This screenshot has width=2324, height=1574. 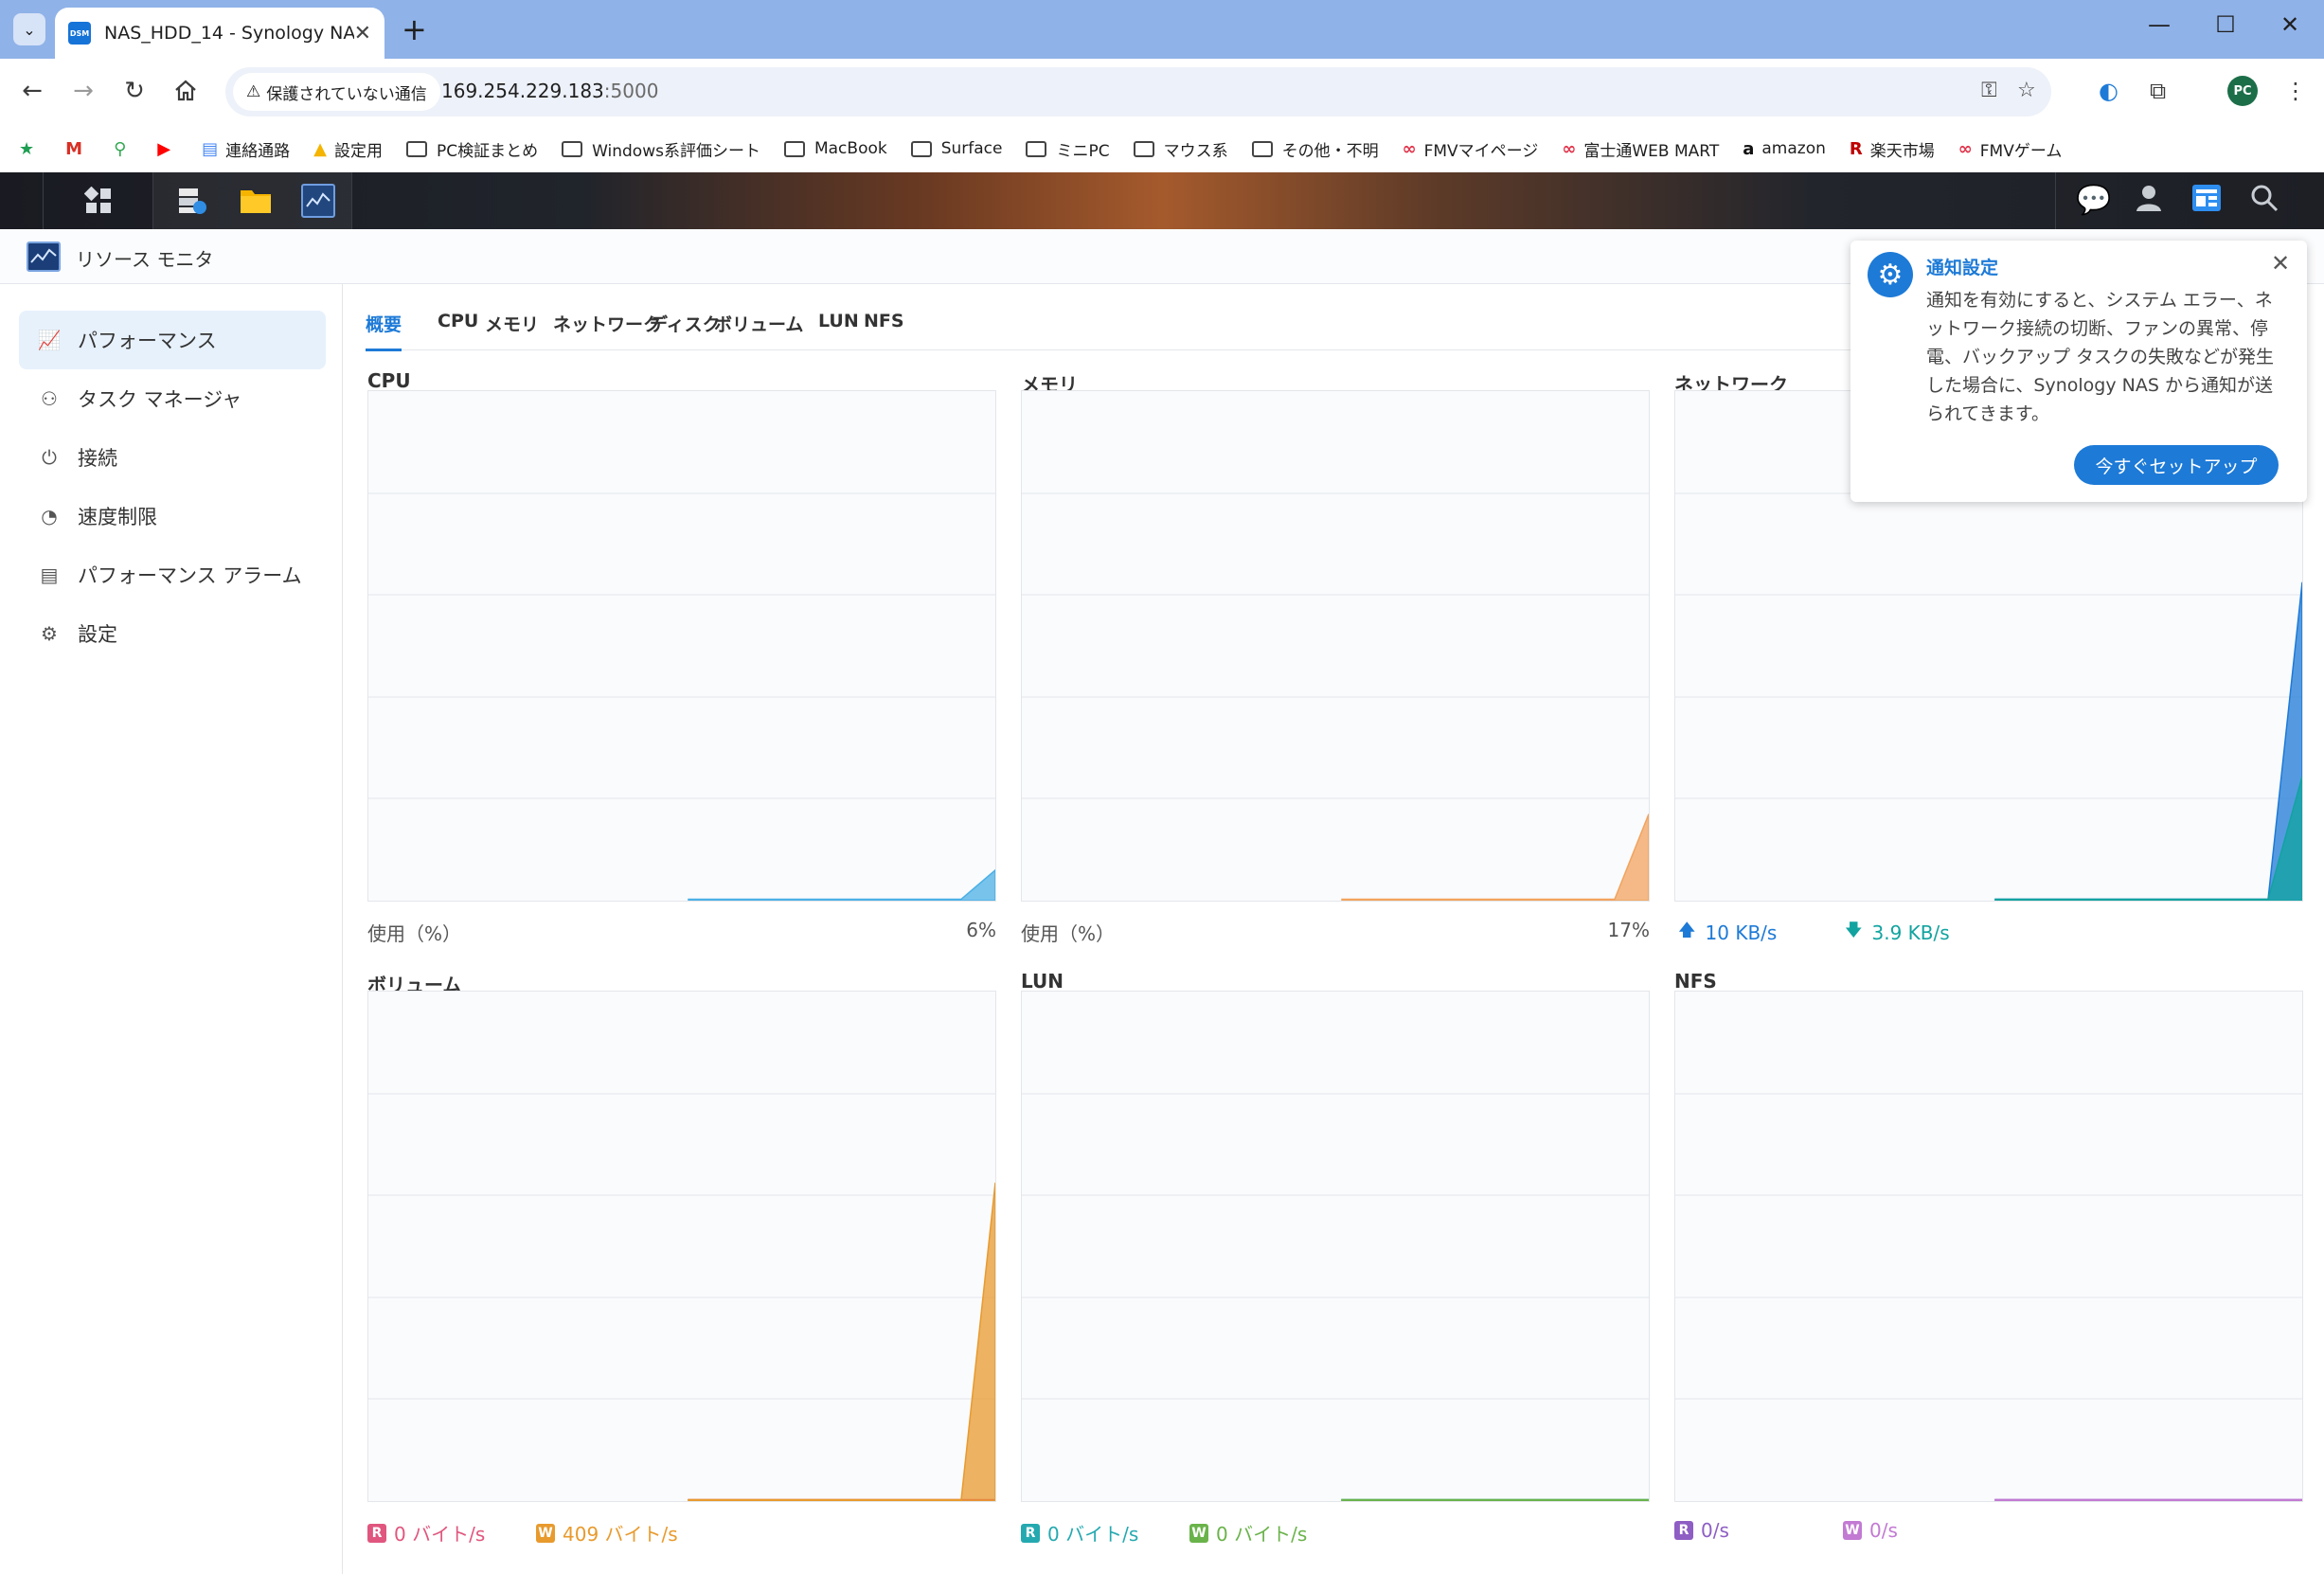 I want to click on tab-7: NFS, so click(x=884, y=330).